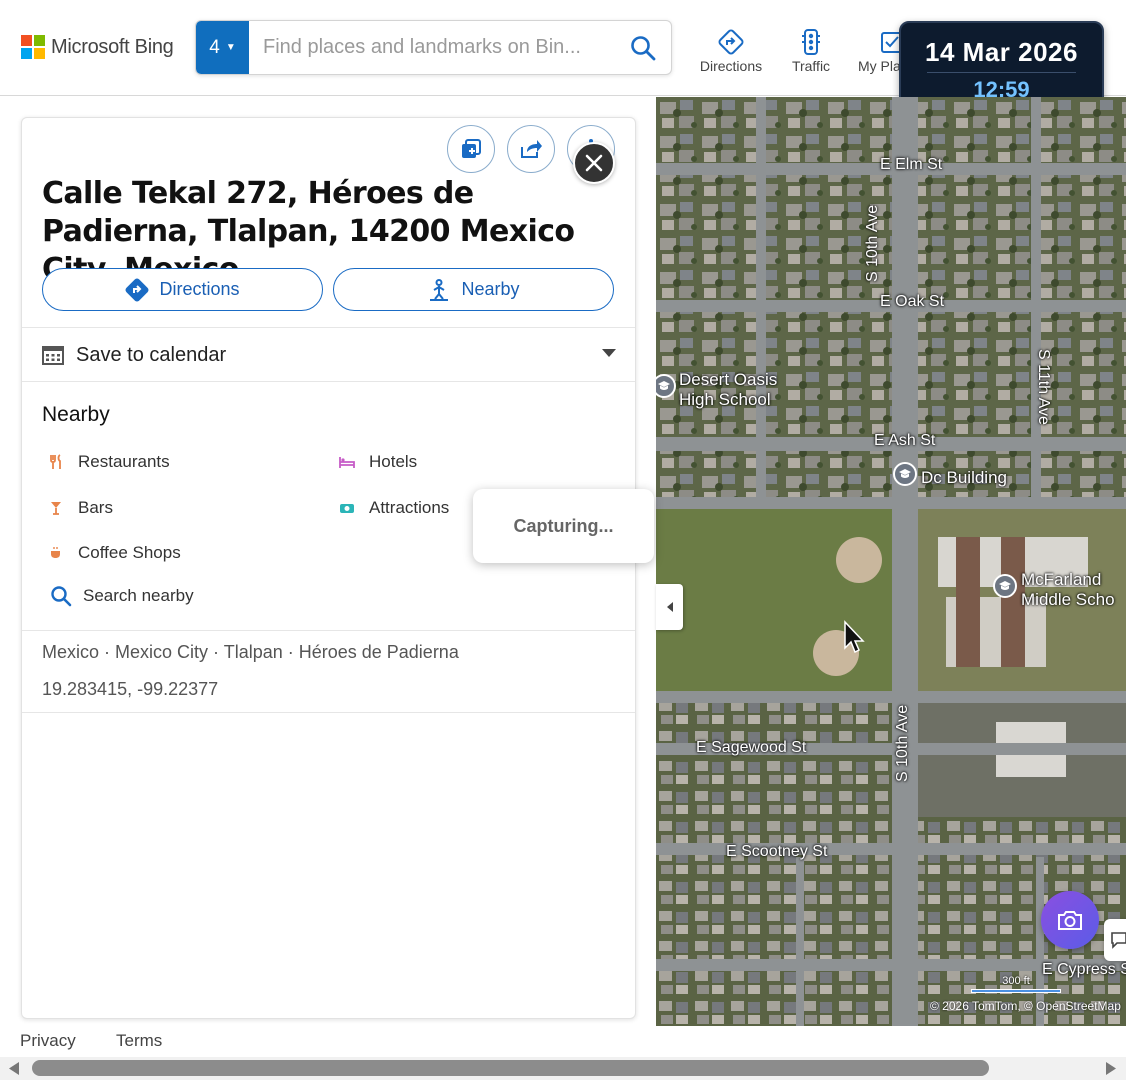  What do you see at coordinates (33, 47) in the screenshot?
I see `microsoft-logo-icon` at bounding box center [33, 47].